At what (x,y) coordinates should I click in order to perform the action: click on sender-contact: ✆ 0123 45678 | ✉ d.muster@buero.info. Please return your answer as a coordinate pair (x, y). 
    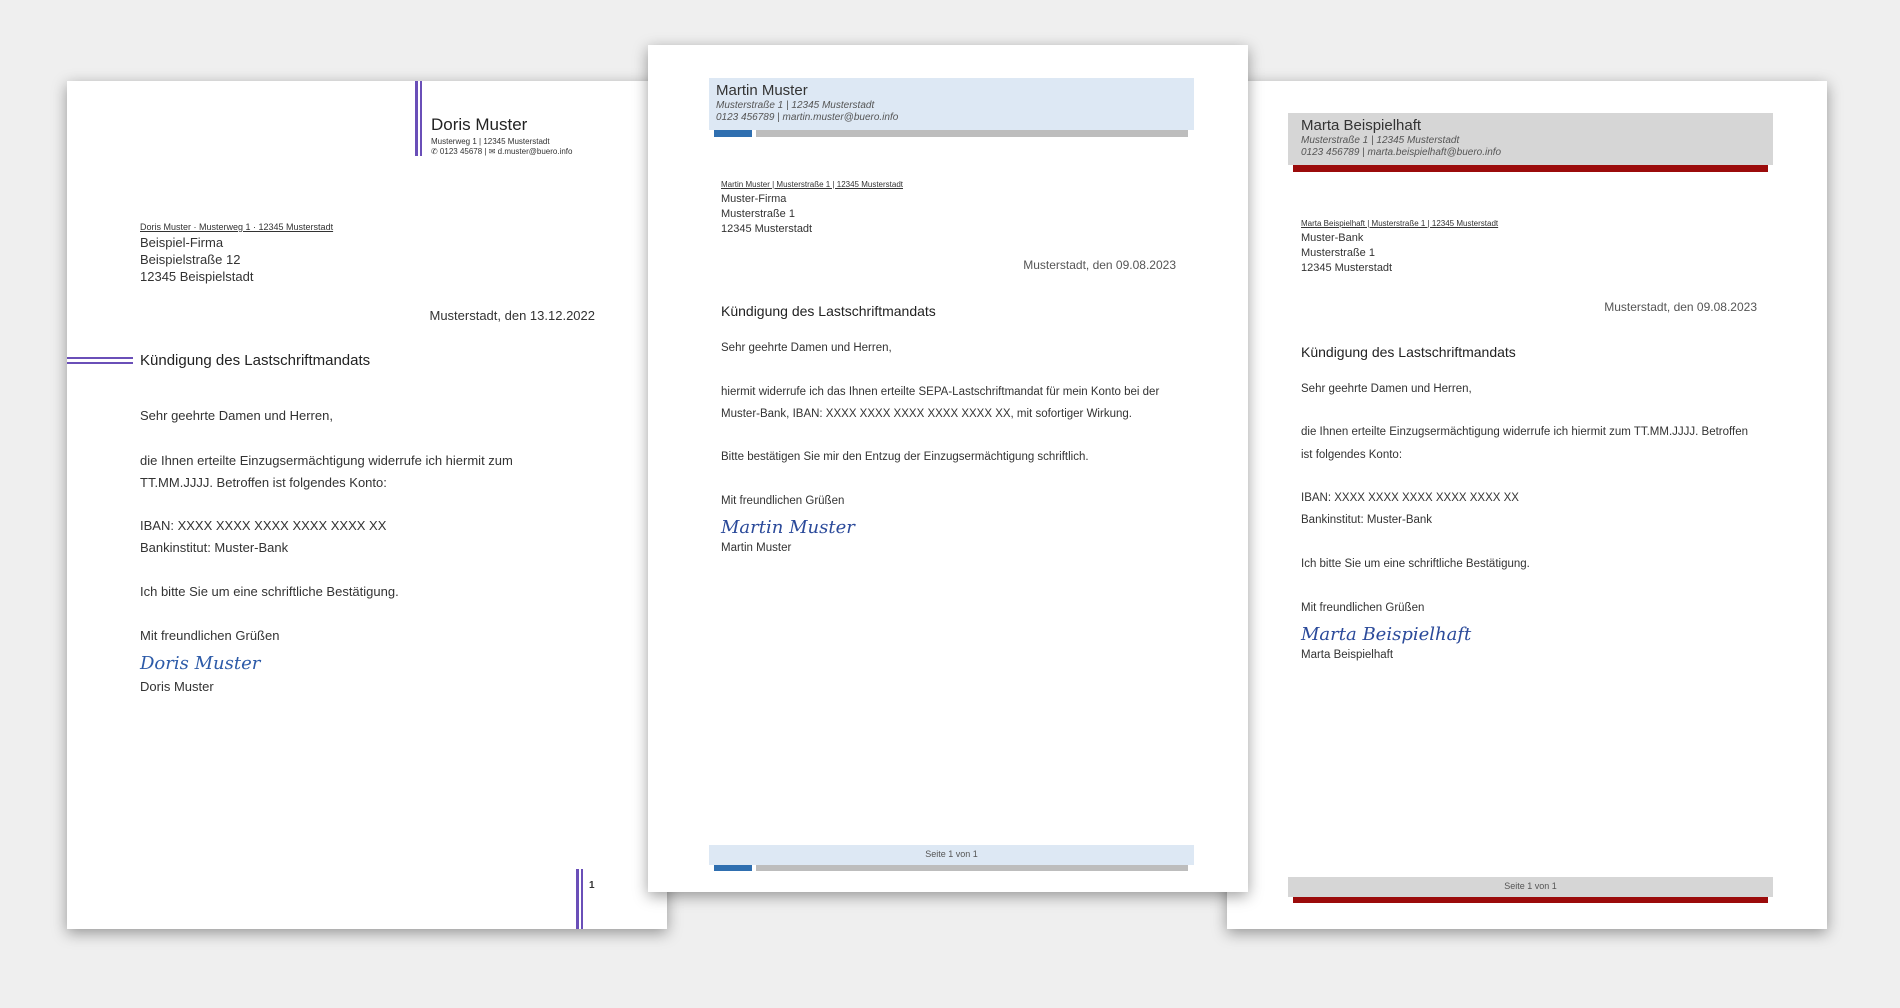
    Looking at the image, I should click on (502, 151).